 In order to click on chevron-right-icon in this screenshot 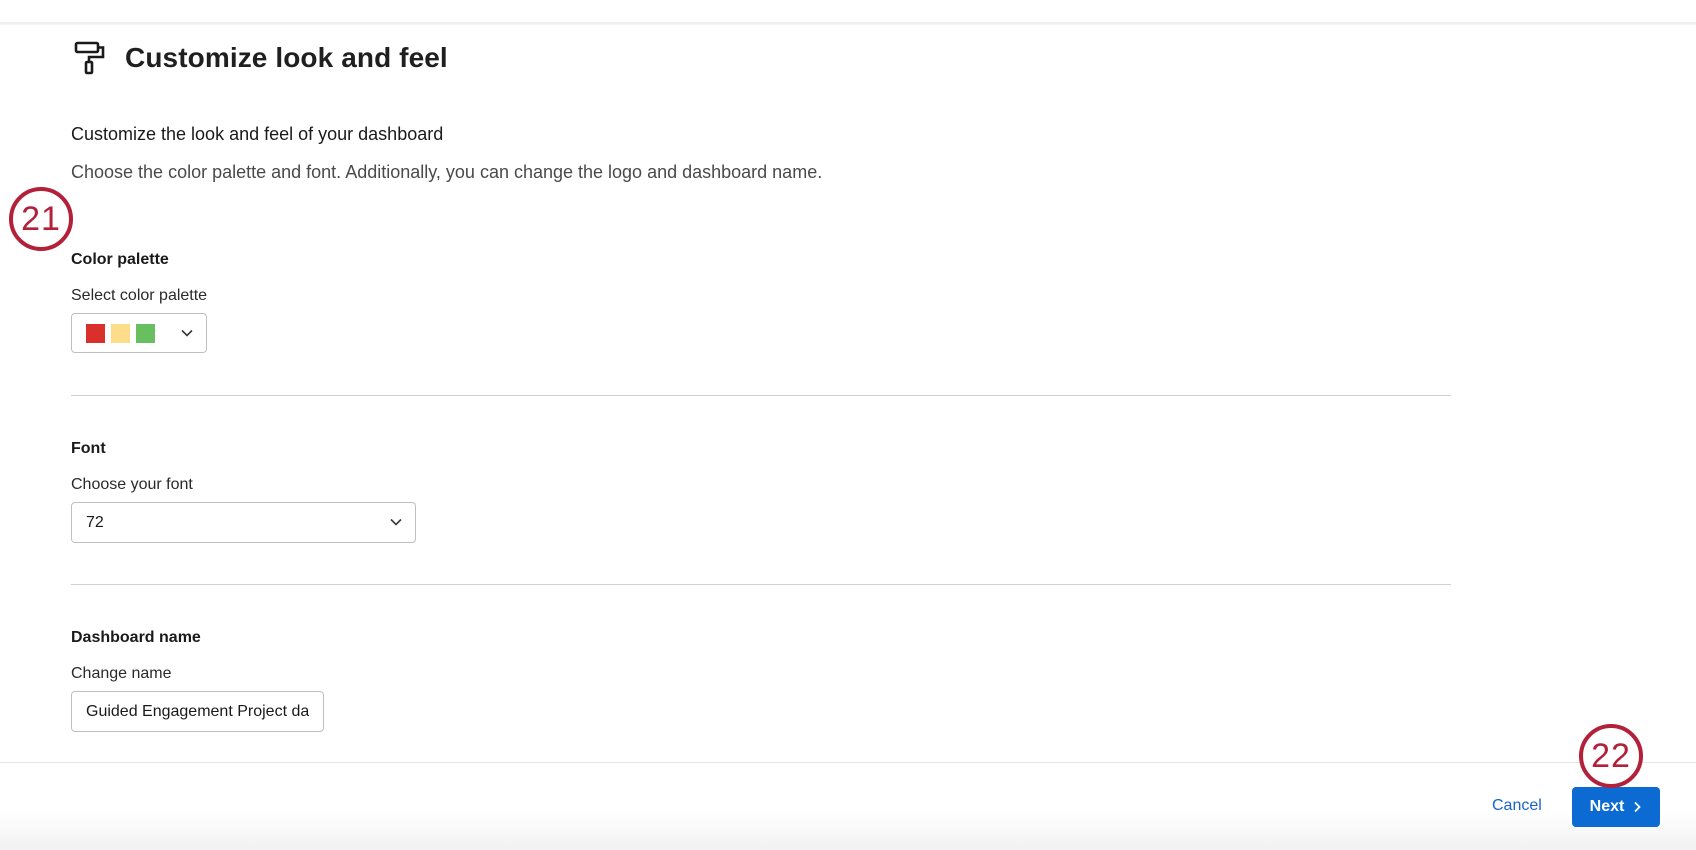, I will do `click(1638, 807)`.